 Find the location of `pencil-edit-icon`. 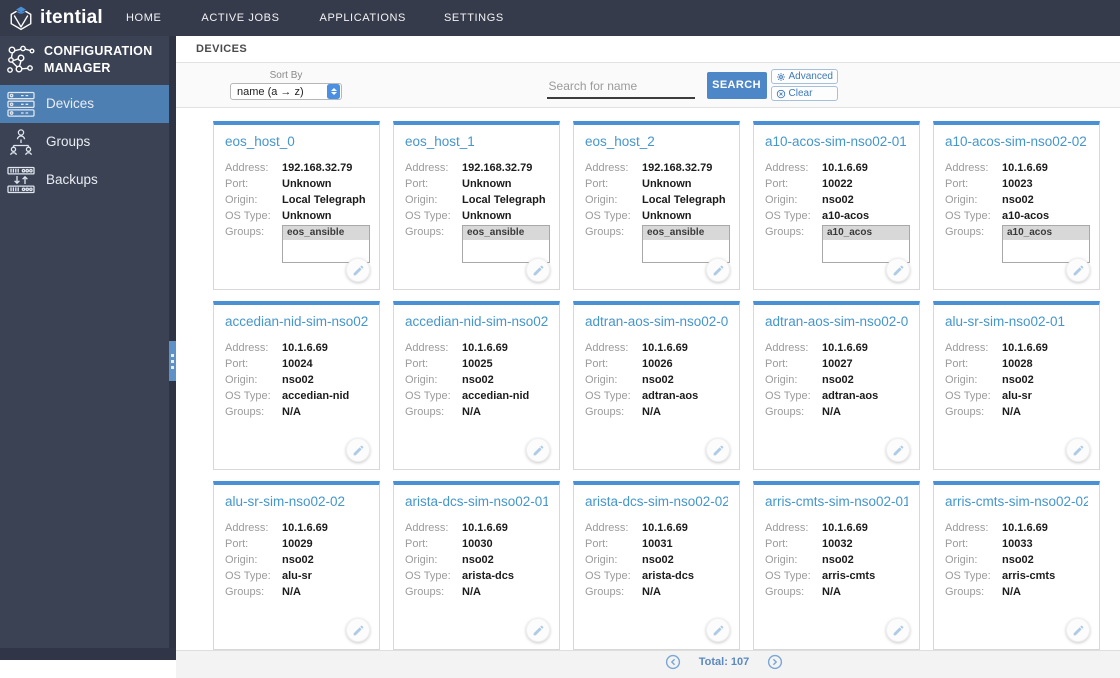

pencil-edit-icon is located at coordinates (358, 630).